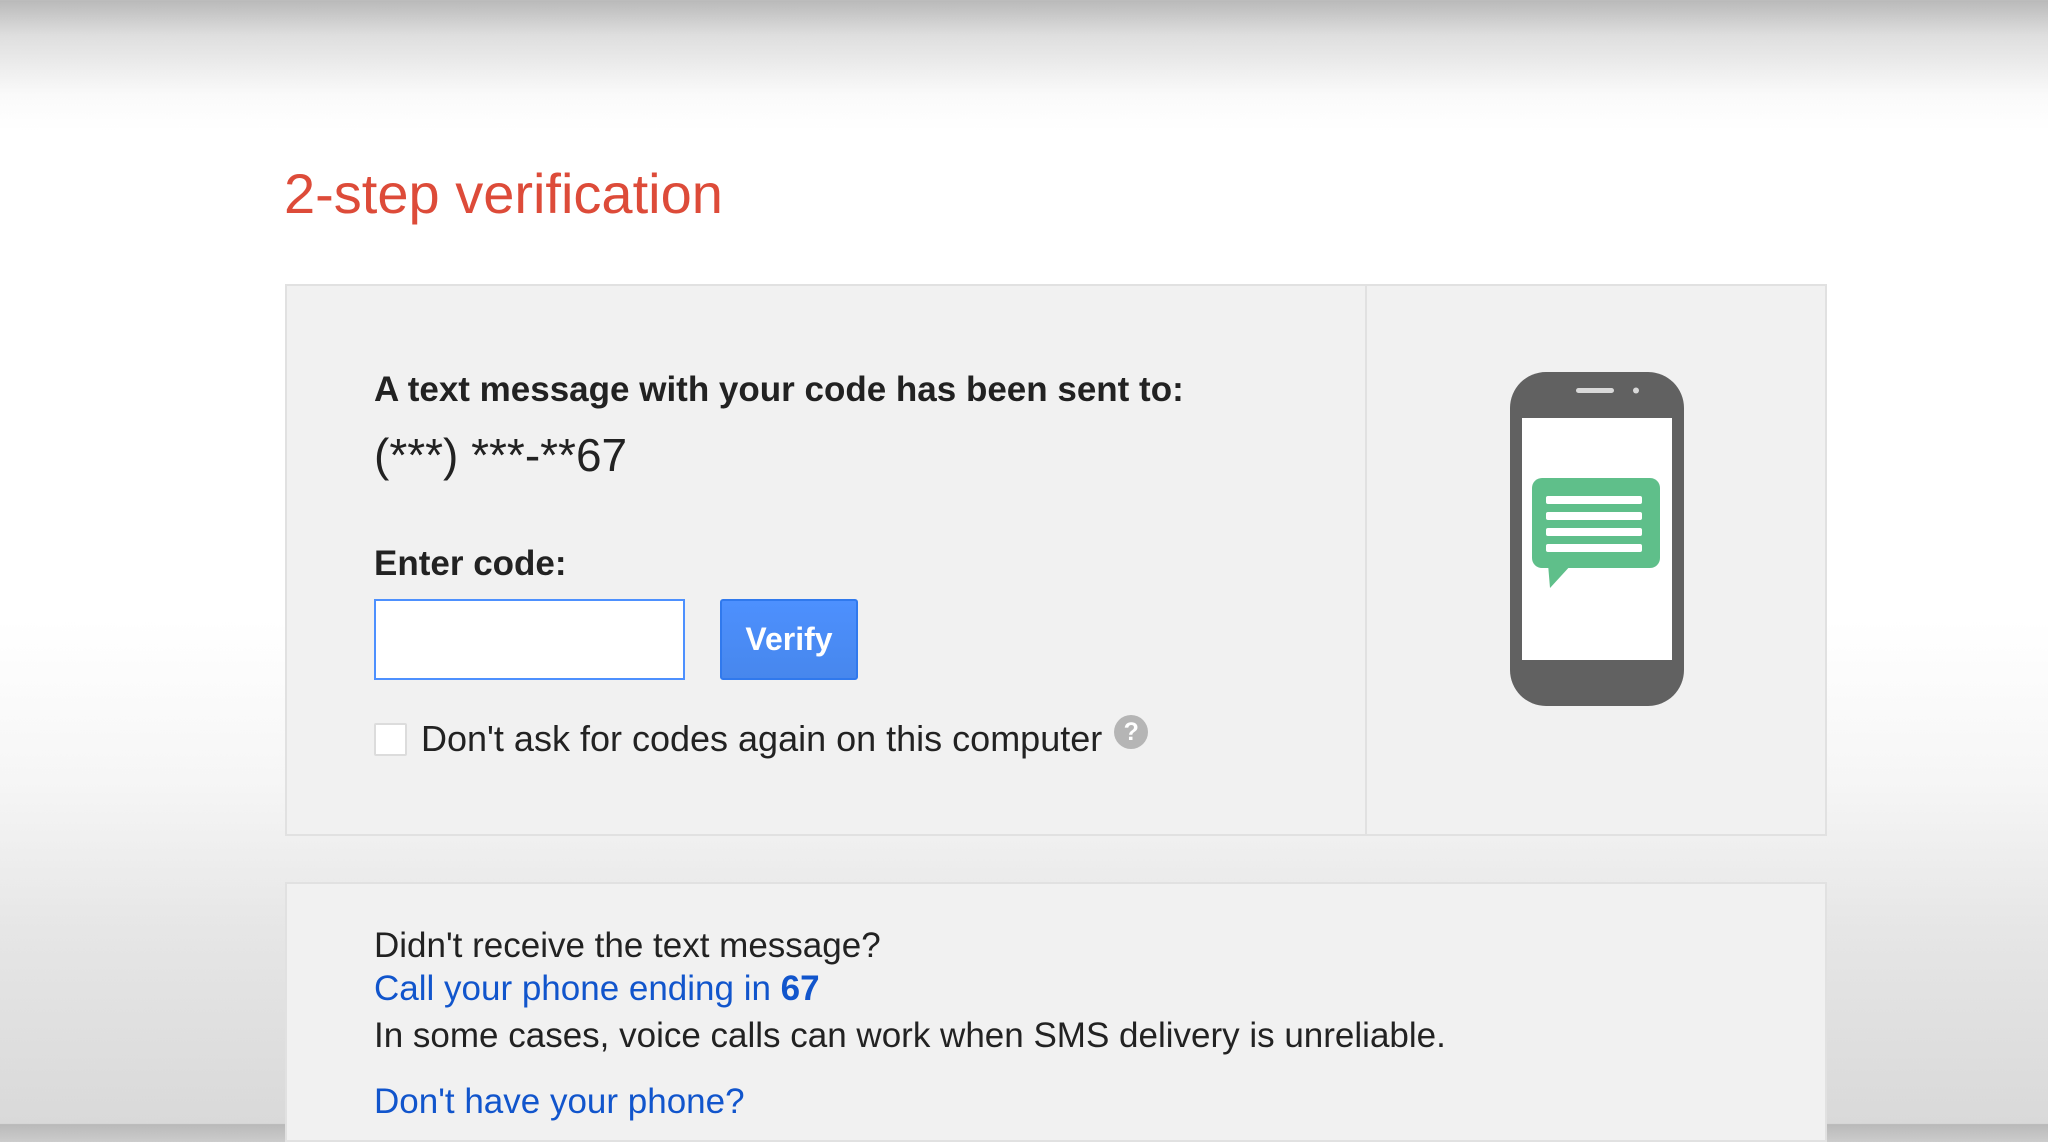 Image resolution: width=2048 pixels, height=1142 pixels. Describe the element at coordinates (800, 988) in the screenshot. I see `call-phone-digits: 67` at that location.